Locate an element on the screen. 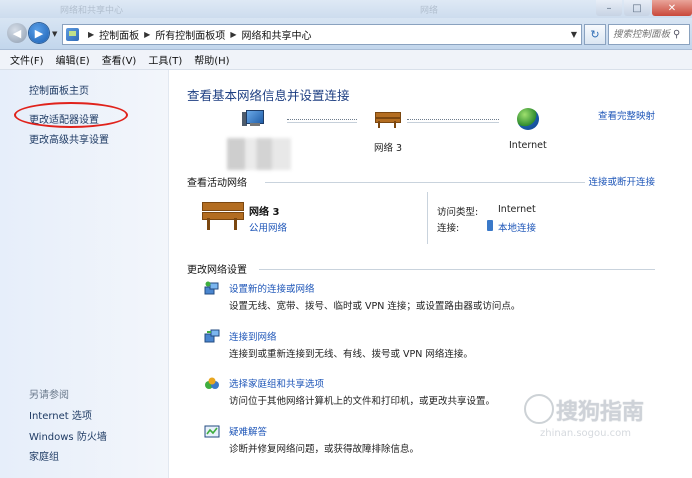 The width and height of the screenshot is (692, 478). task-connect-network-link: 连接到网络 is located at coordinates (253, 336).